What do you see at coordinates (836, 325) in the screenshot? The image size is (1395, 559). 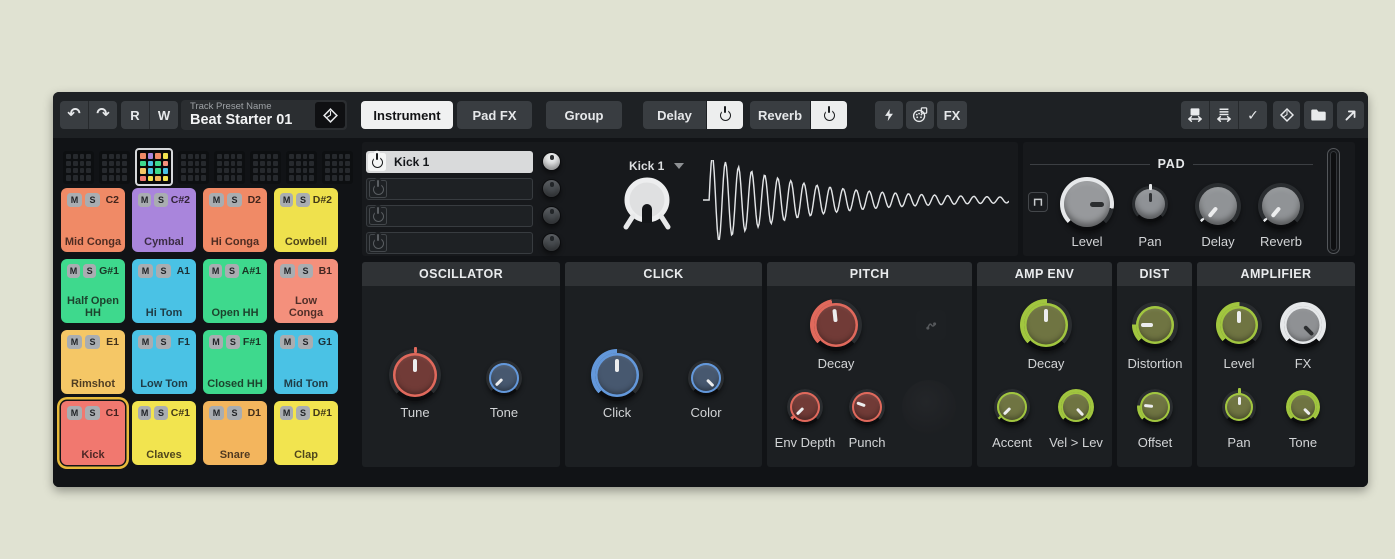 I see `pitch-decay-knob` at bounding box center [836, 325].